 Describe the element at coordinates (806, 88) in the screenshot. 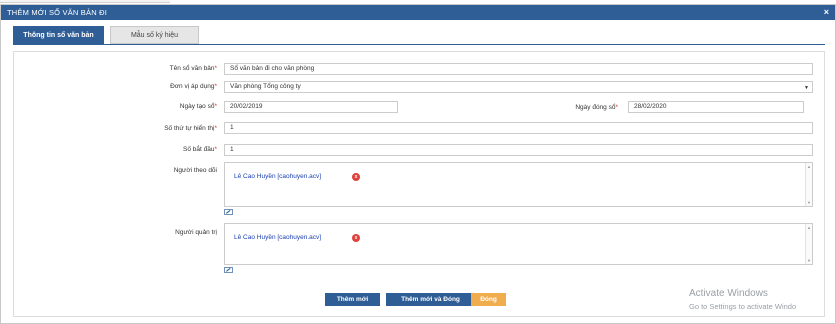

I see `dropdown-caret-icon: ▼` at that location.